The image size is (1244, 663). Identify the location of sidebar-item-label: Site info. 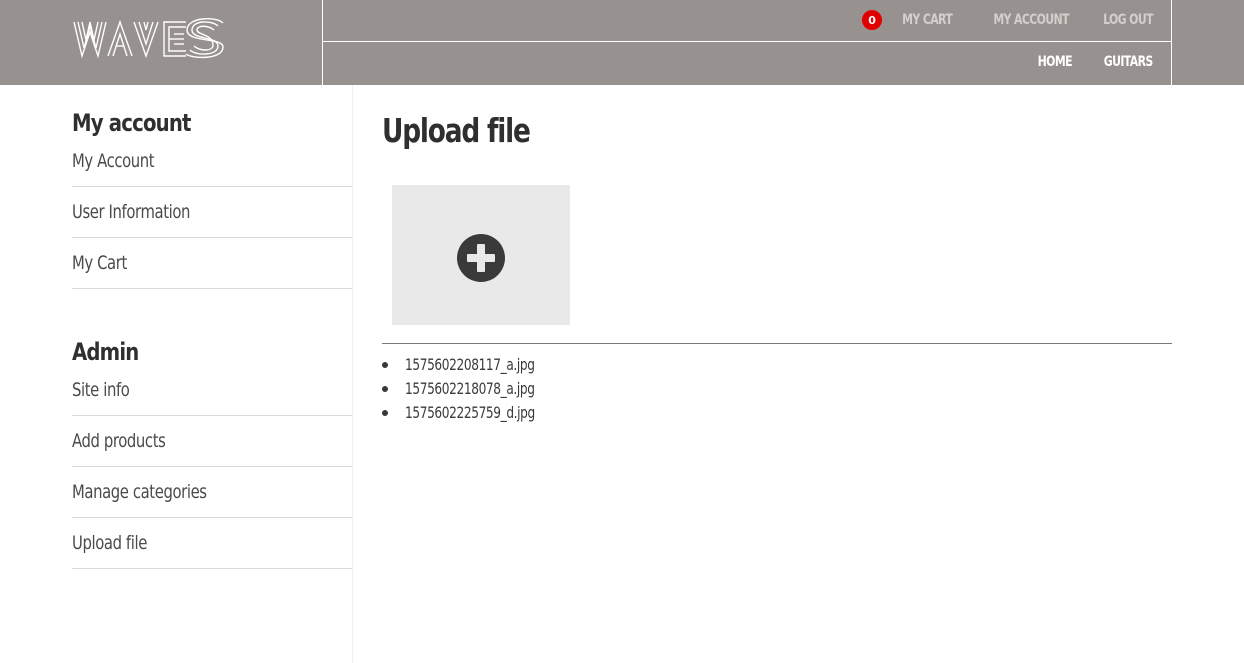
(101, 390).